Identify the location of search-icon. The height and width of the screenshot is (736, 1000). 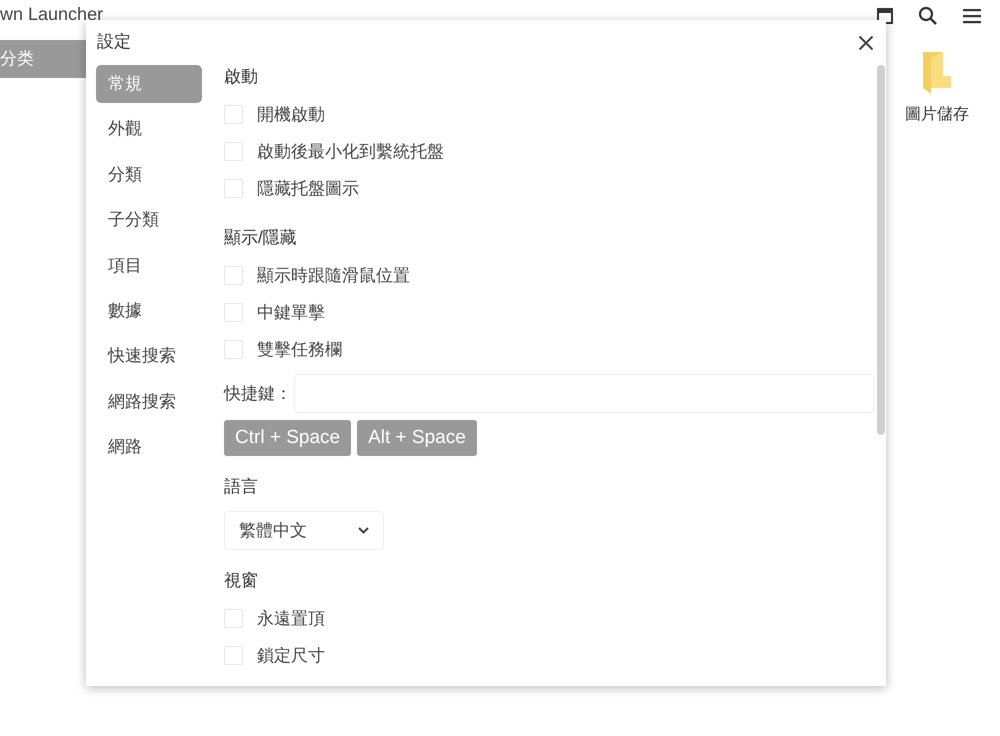
(928, 16).